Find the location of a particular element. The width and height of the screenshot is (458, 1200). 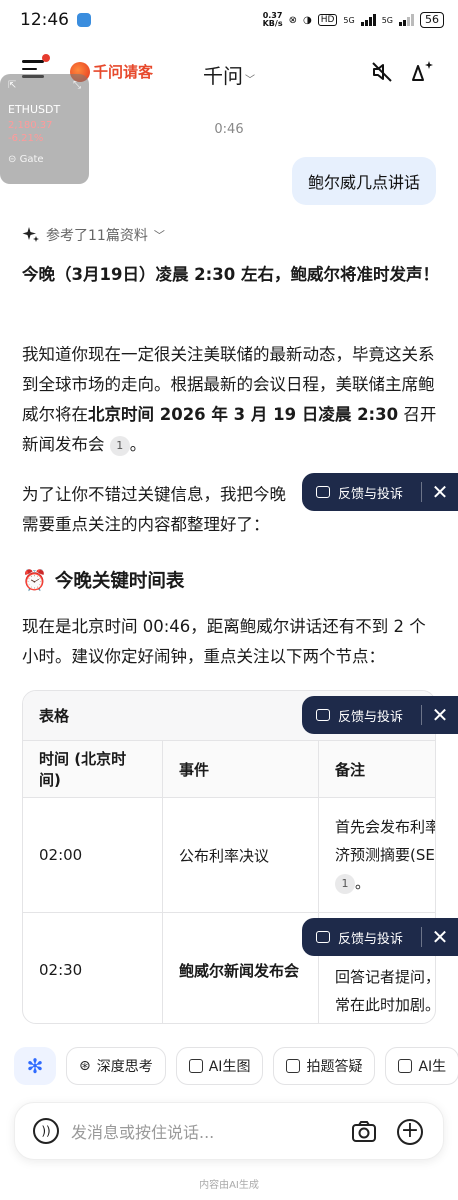

table-cell-time: 02:00 is located at coordinates (93, 855).